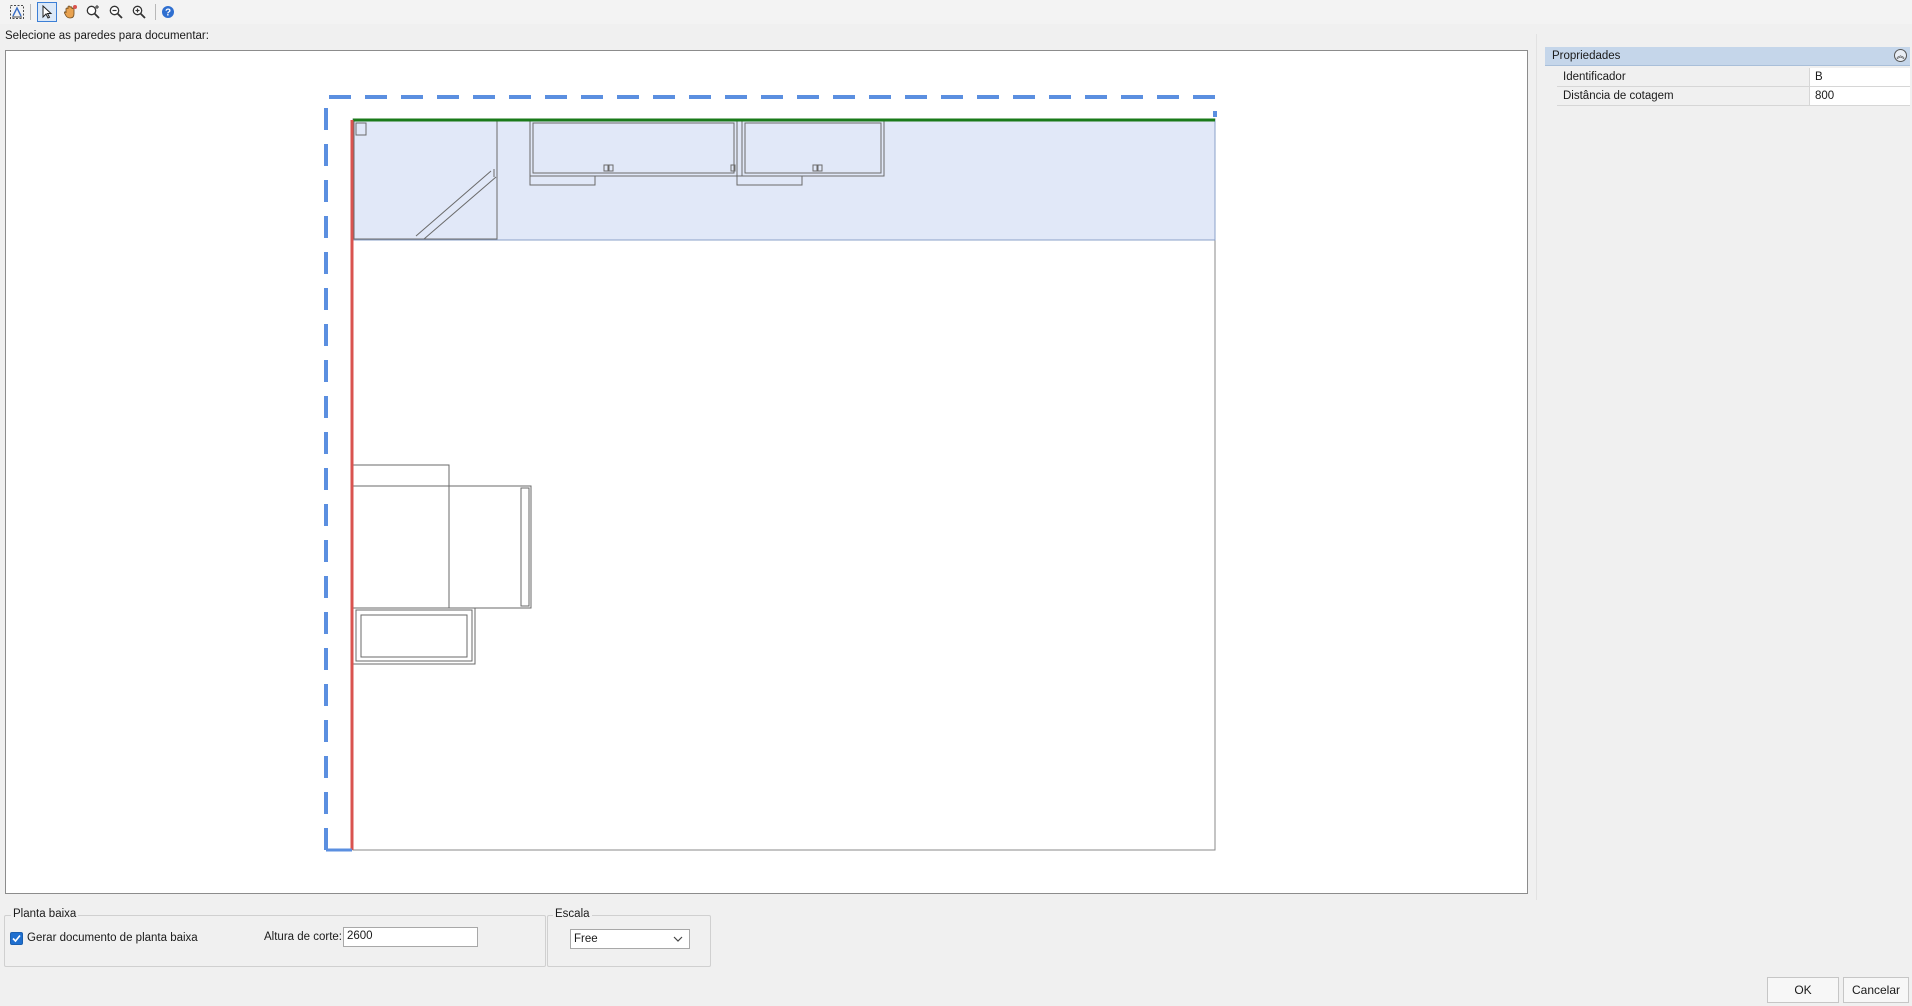 The image size is (1912, 1006). I want to click on zoom-out-icon, so click(116, 12).